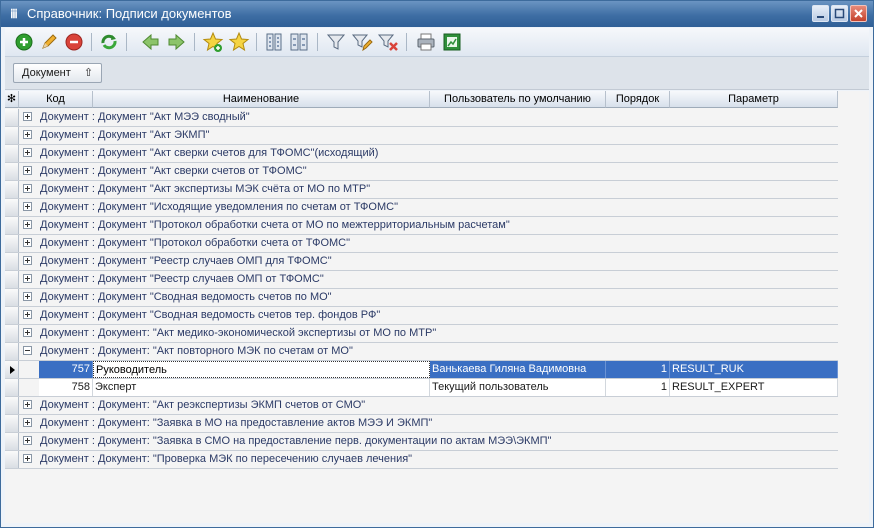 The image size is (874, 528). I want to click on print-icon, so click(426, 42).